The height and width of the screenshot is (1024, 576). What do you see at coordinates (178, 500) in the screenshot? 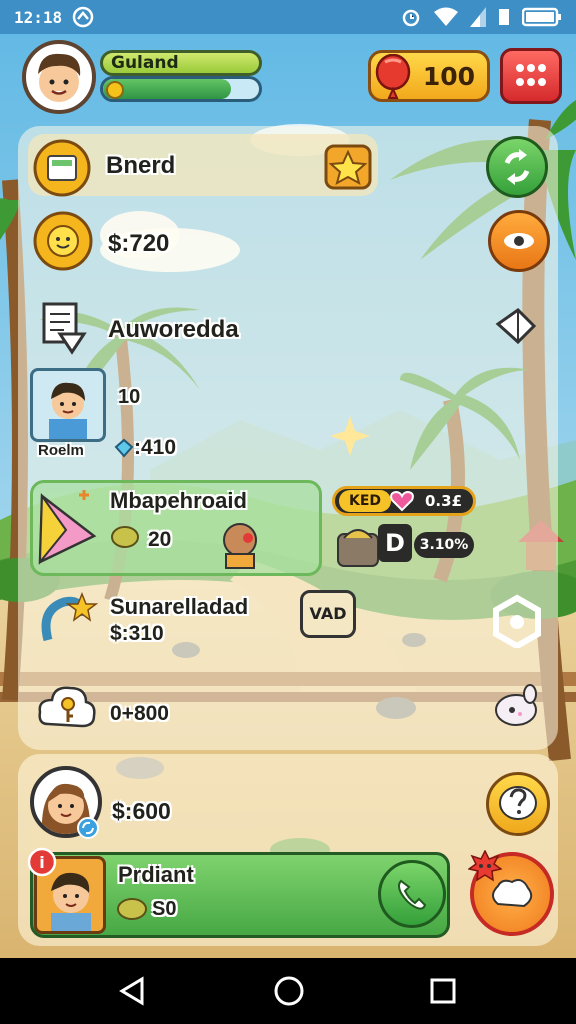
I see `row-mbapeh-label: Mbapehroaid` at bounding box center [178, 500].